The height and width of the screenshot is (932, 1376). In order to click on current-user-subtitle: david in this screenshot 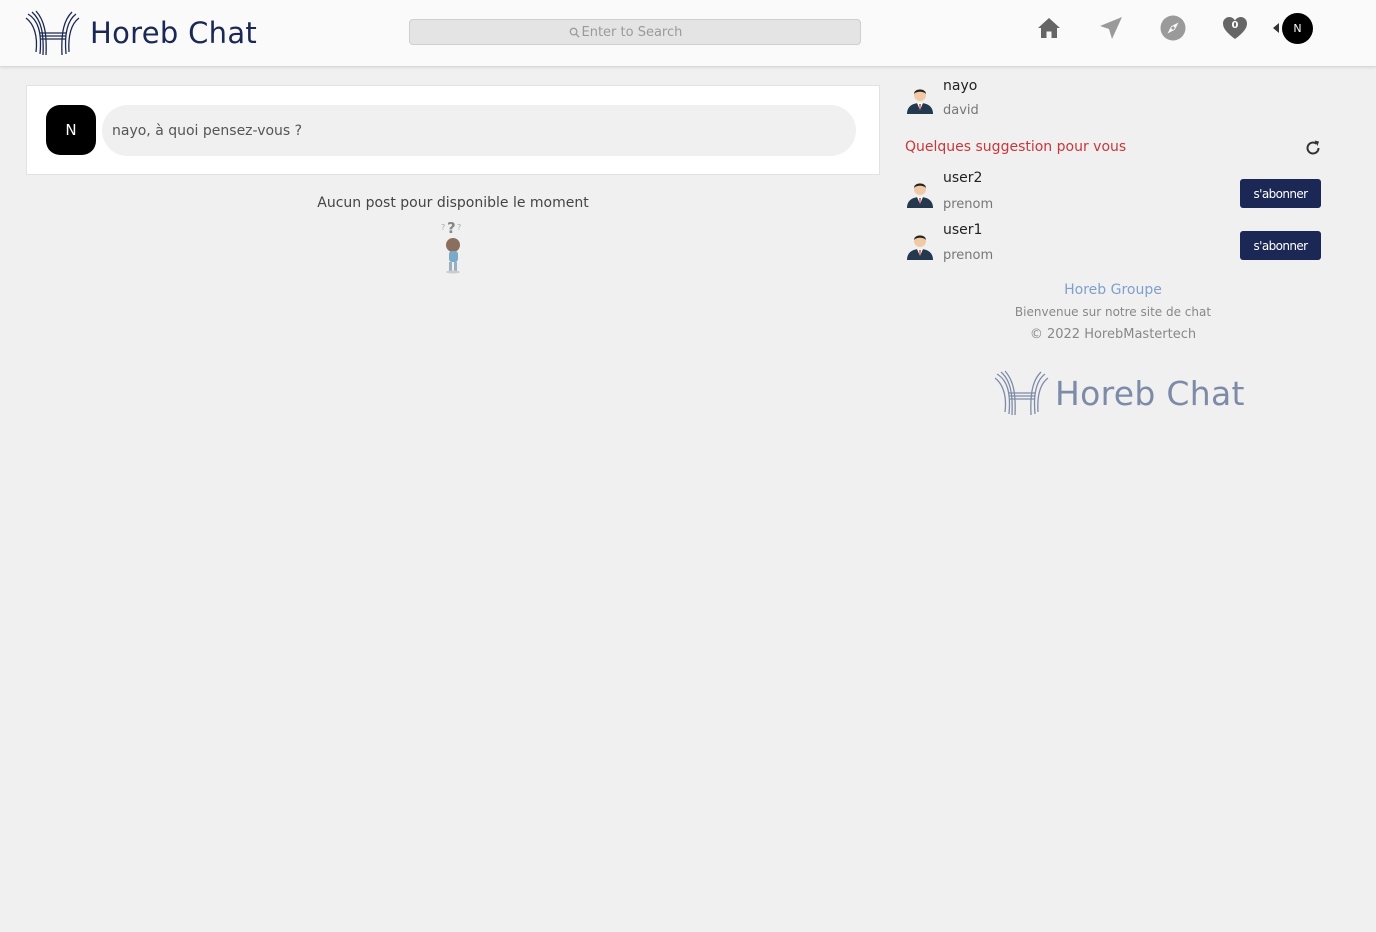, I will do `click(961, 110)`.